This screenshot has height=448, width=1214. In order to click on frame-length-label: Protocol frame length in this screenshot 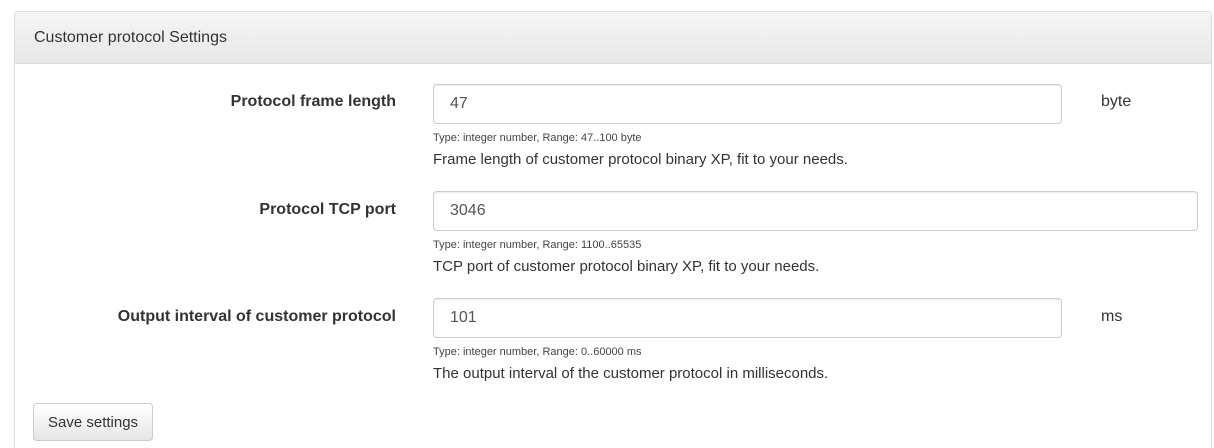, I will do `click(313, 101)`.